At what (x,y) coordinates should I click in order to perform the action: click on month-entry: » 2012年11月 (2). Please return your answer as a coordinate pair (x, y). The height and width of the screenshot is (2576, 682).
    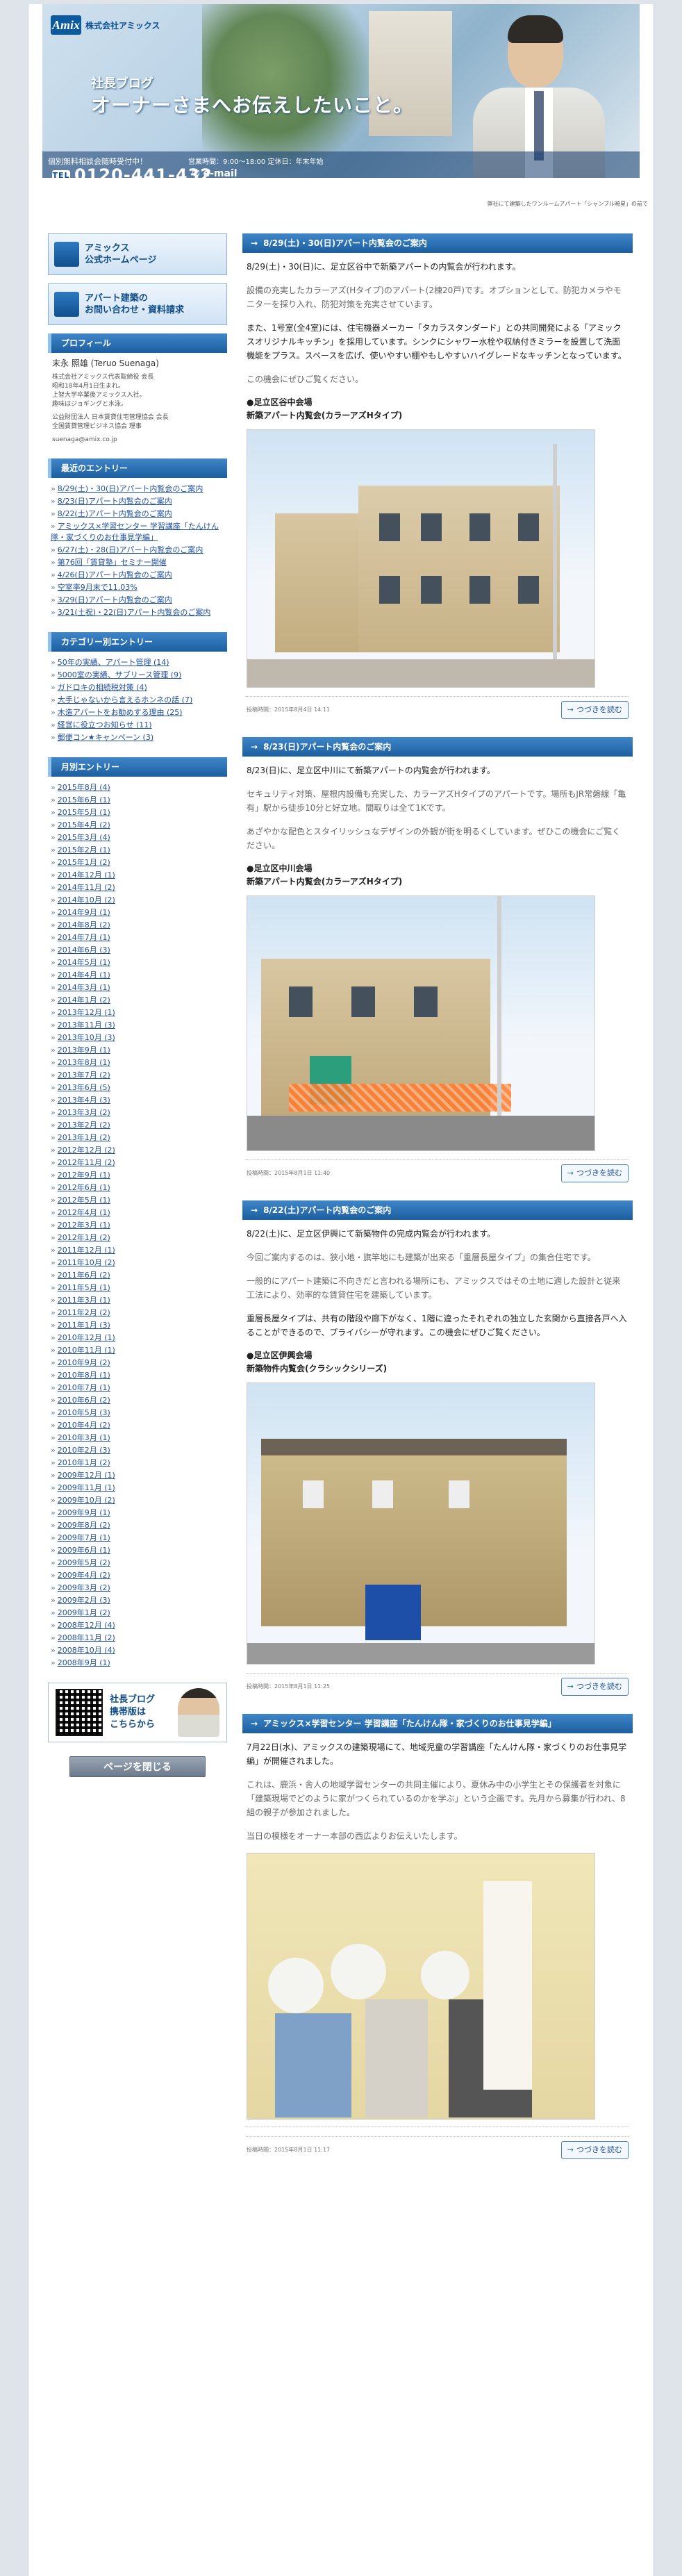
    Looking at the image, I should click on (138, 1163).